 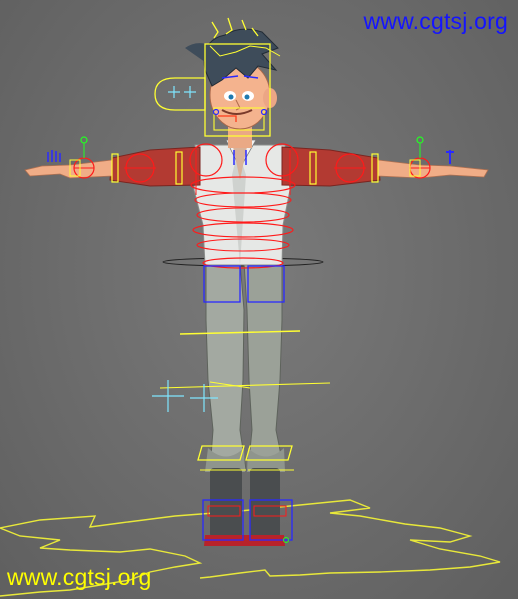 What do you see at coordinates (180, 94) in the screenshot?
I see `eye-aim-control` at bounding box center [180, 94].